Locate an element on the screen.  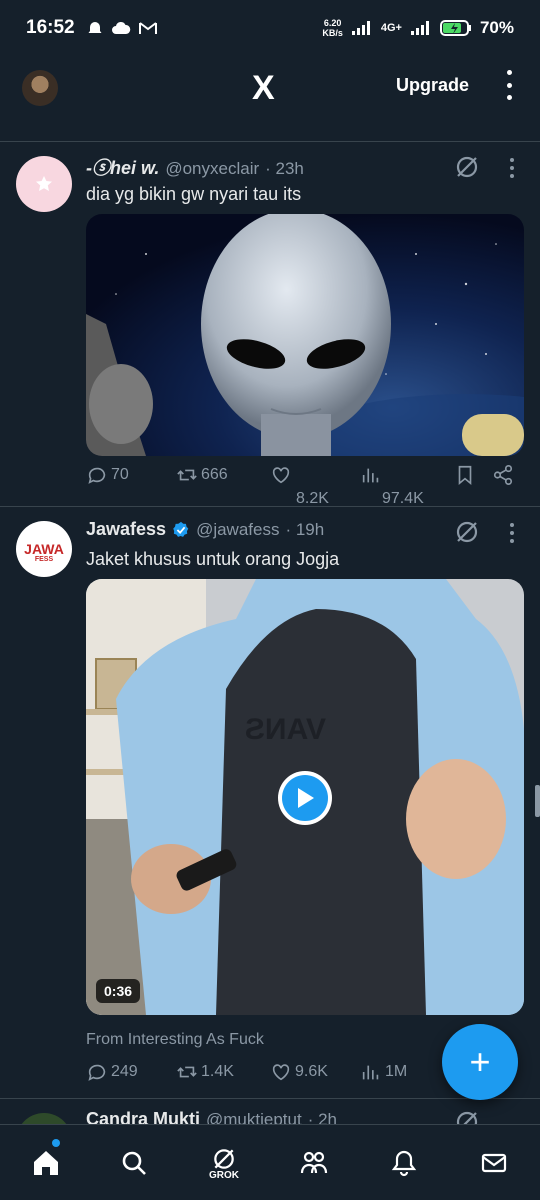
share-button is located at coordinates (503, 475).